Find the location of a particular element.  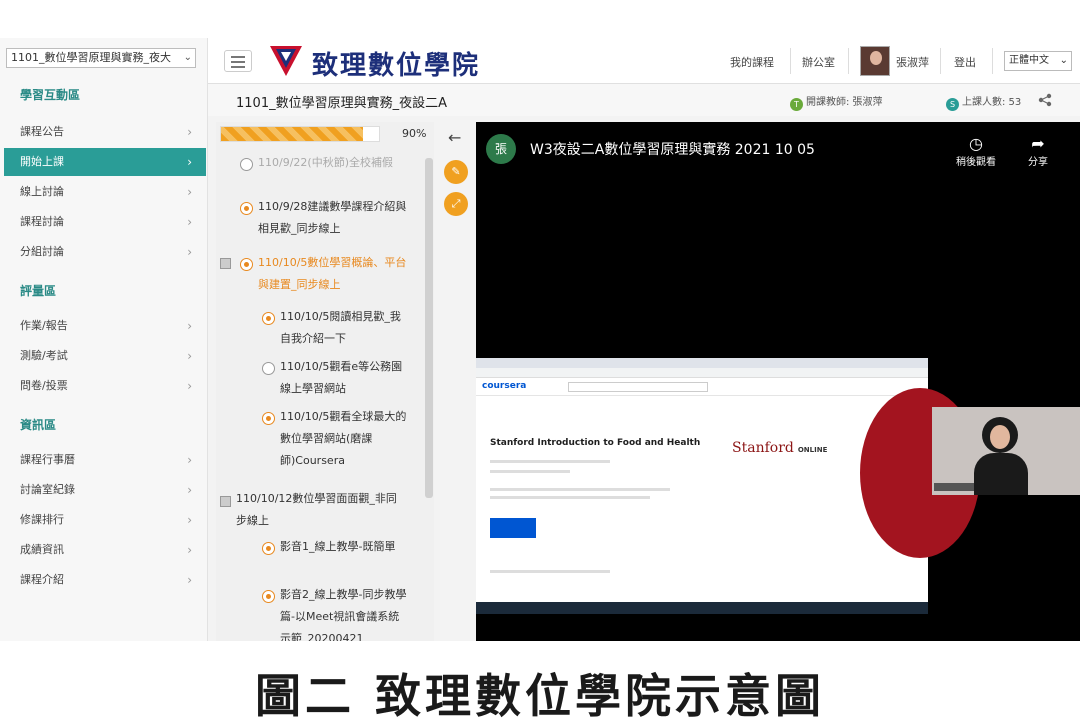

sidebar-item-label: 成績資訊 is located at coordinates (42, 549).